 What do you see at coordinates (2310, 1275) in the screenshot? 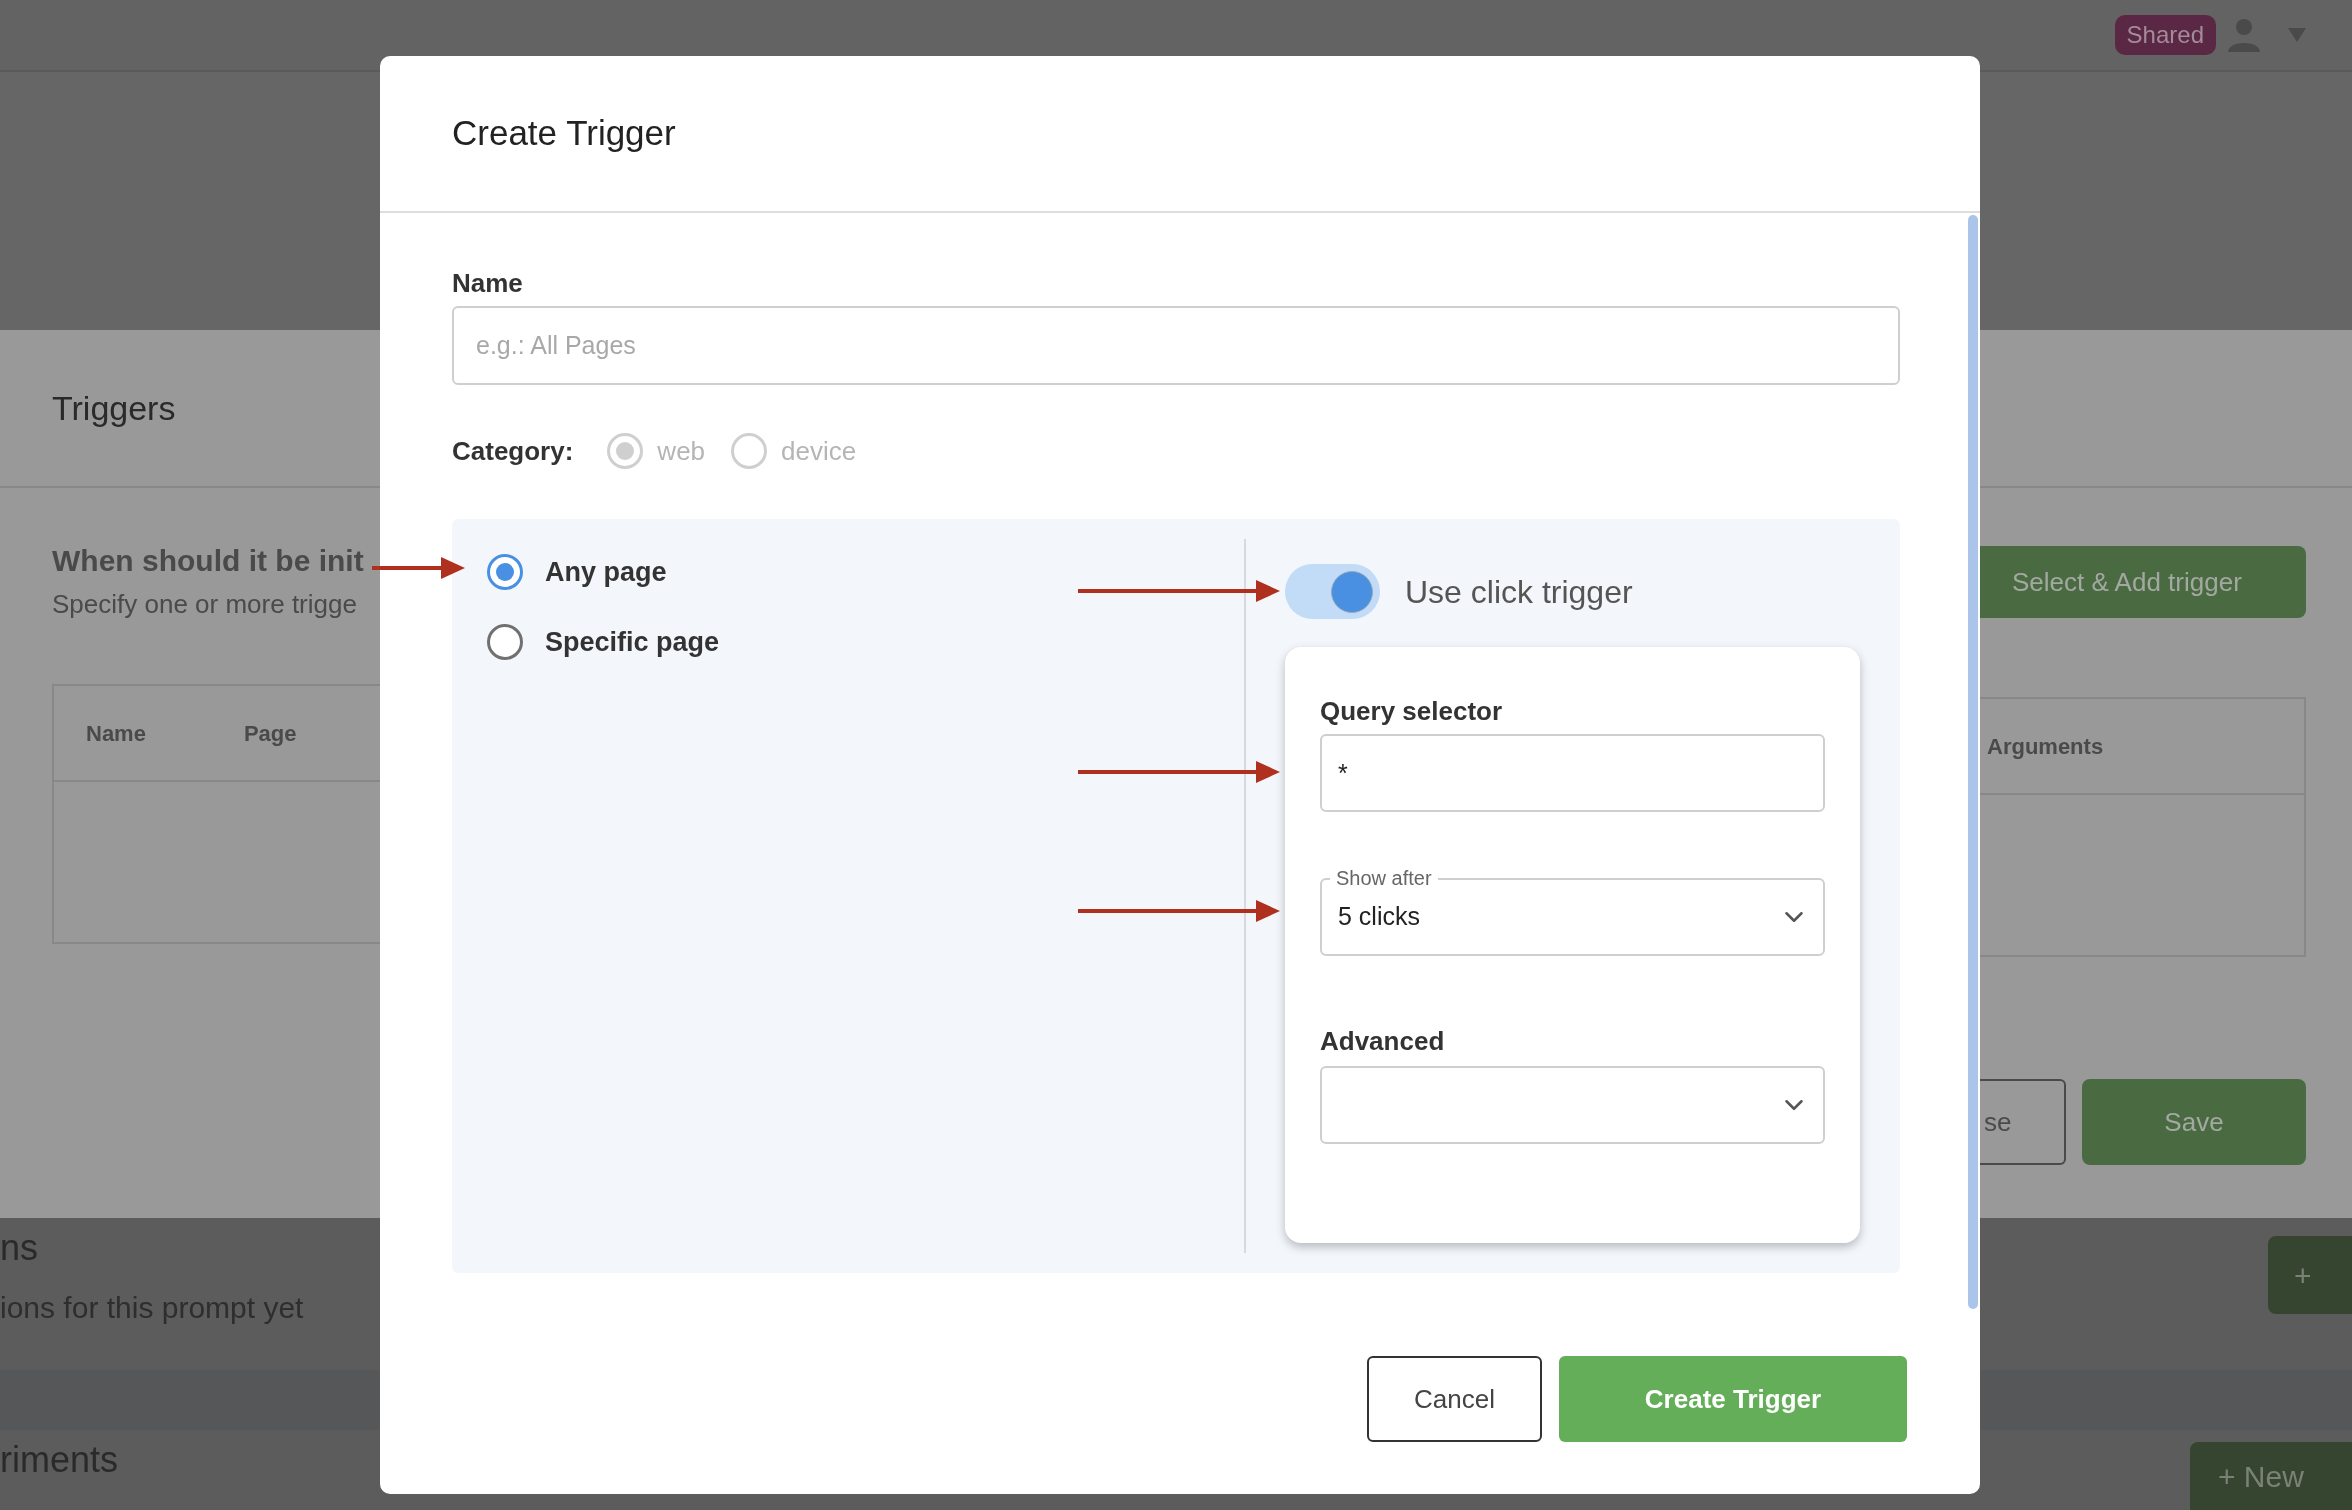
I see `add-button: +` at bounding box center [2310, 1275].